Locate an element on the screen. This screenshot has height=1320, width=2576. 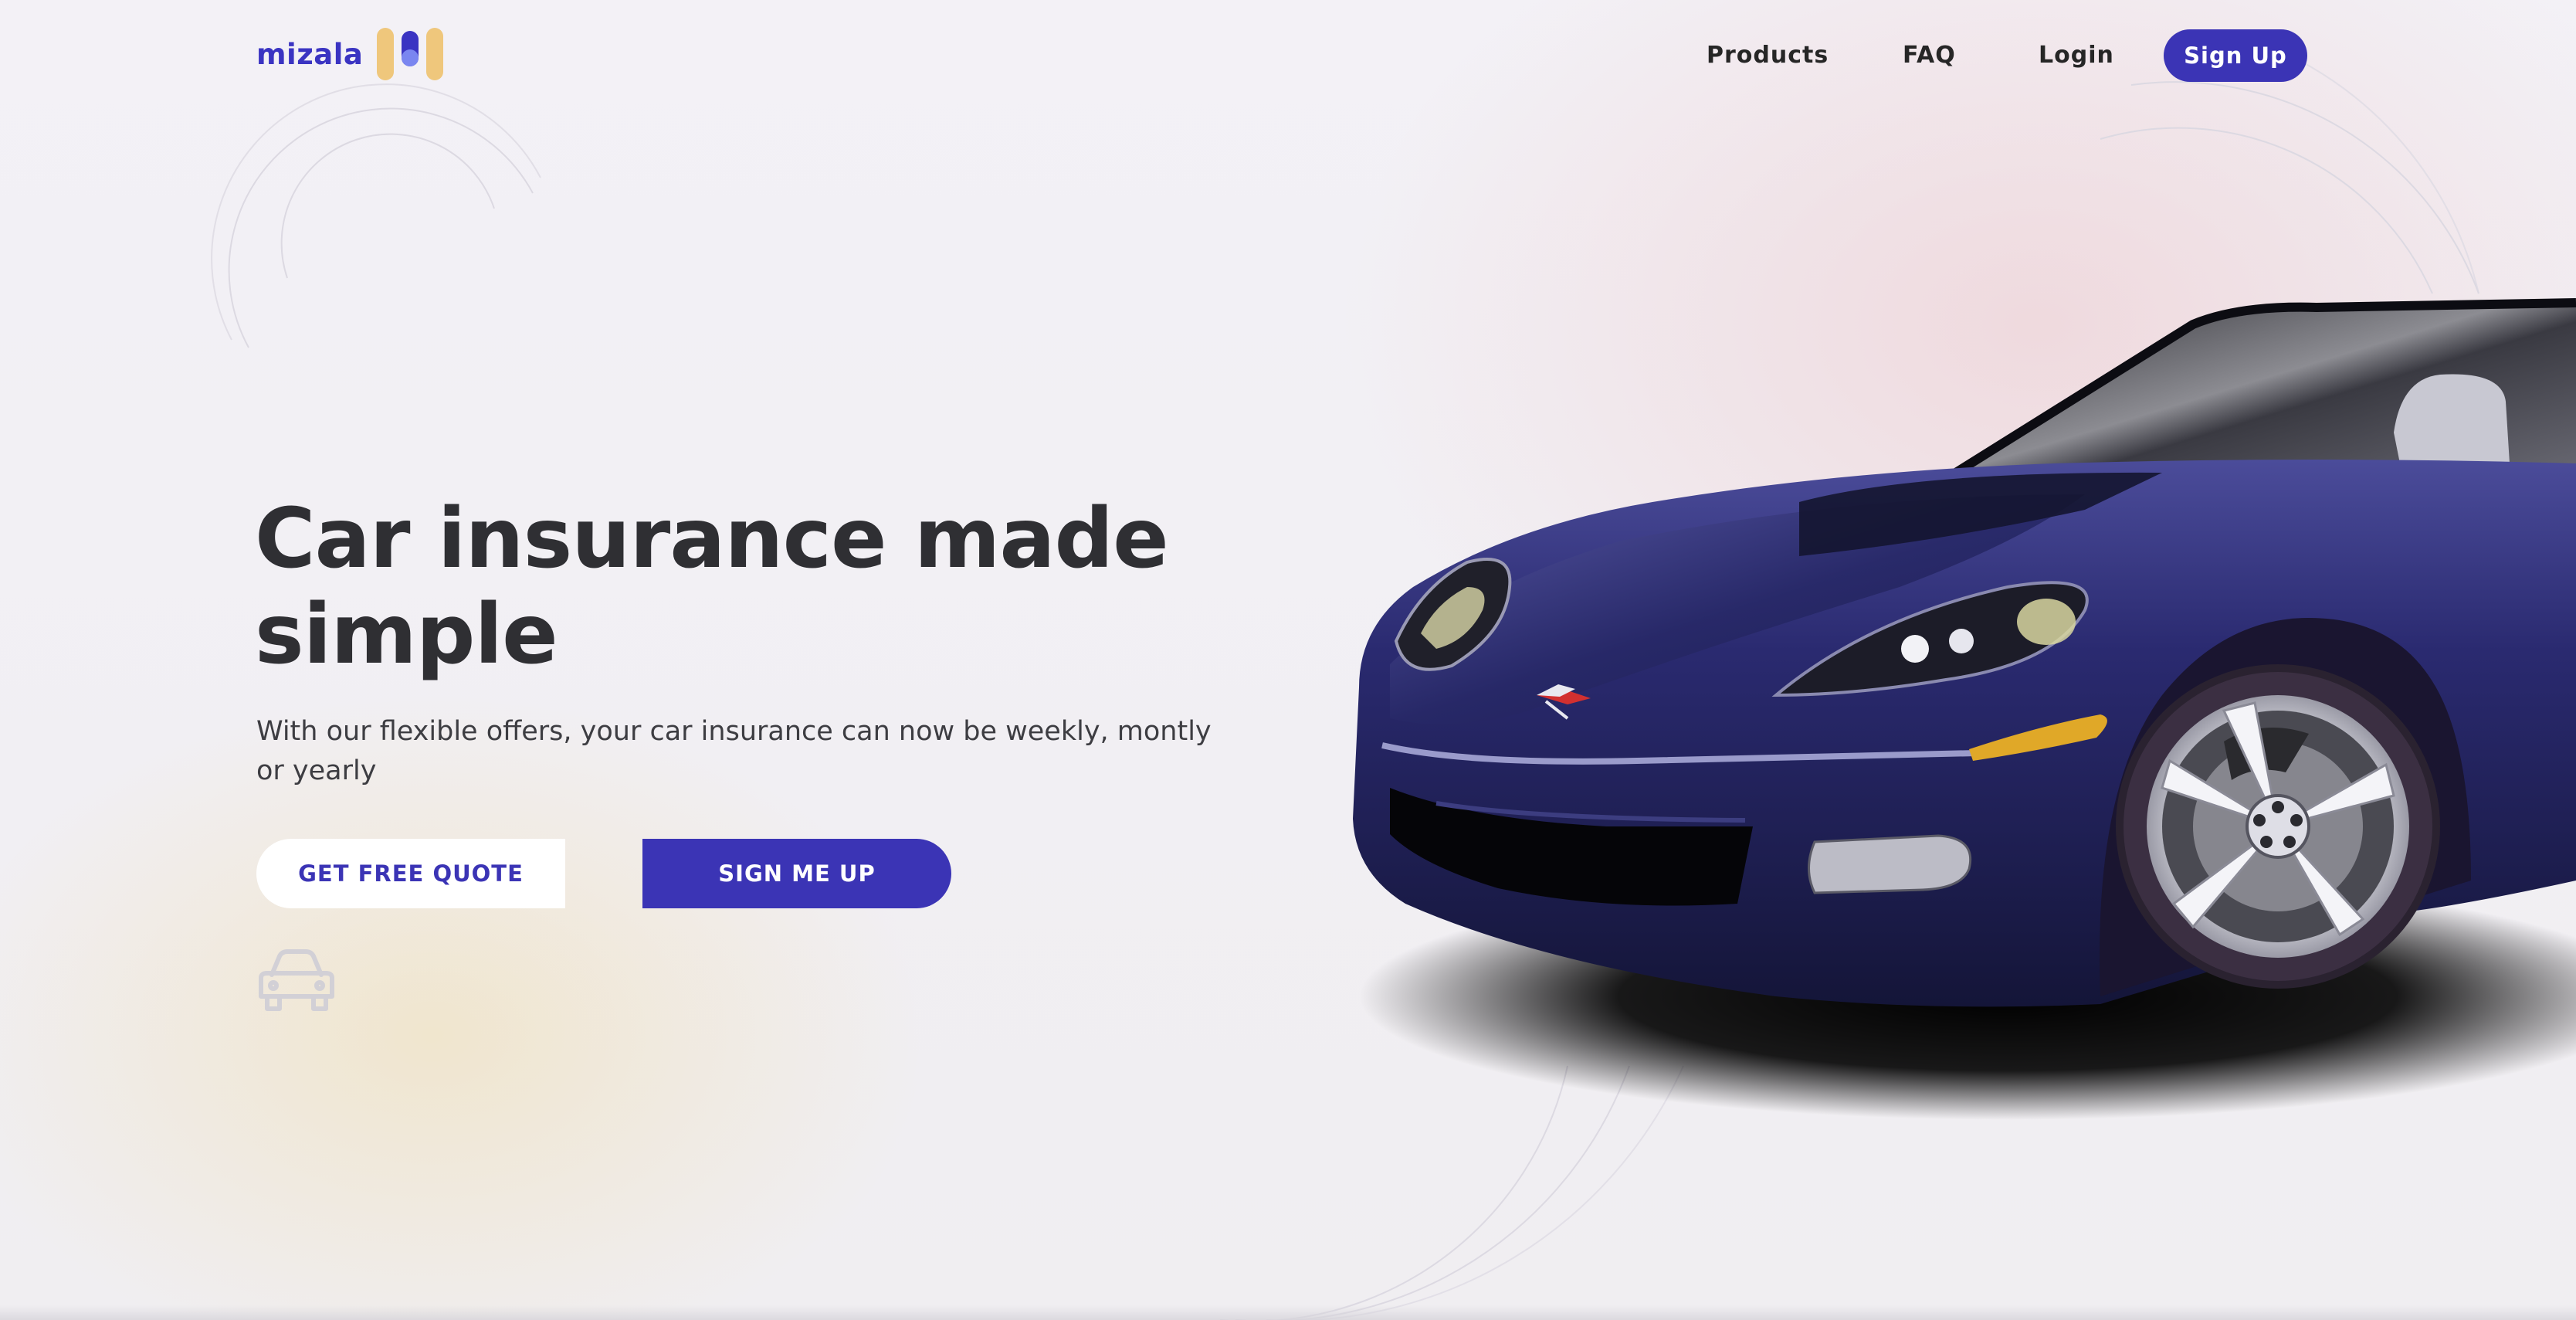
hero-title: Car insurance made simple is located at coordinates (712, 587).